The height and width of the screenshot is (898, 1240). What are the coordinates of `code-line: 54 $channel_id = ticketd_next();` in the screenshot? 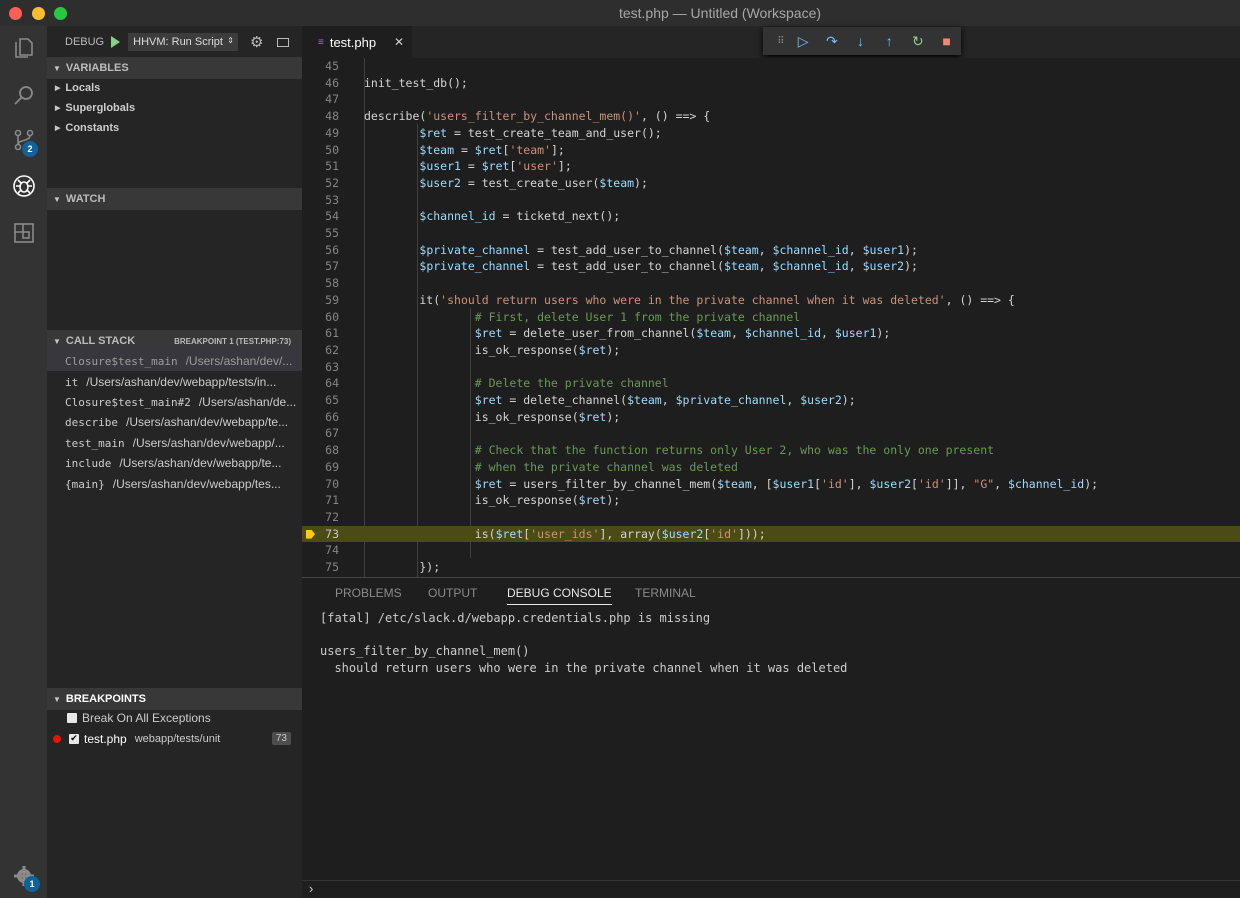 It's located at (771, 216).